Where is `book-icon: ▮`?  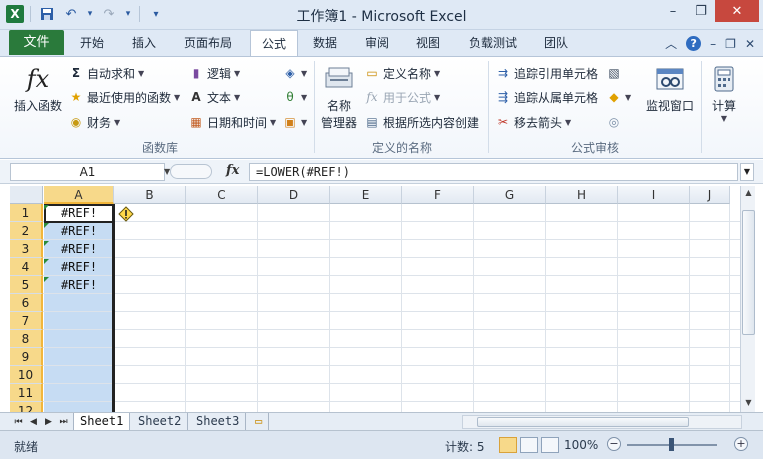
book-icon: ▮ is located at coordinates (196, 73).